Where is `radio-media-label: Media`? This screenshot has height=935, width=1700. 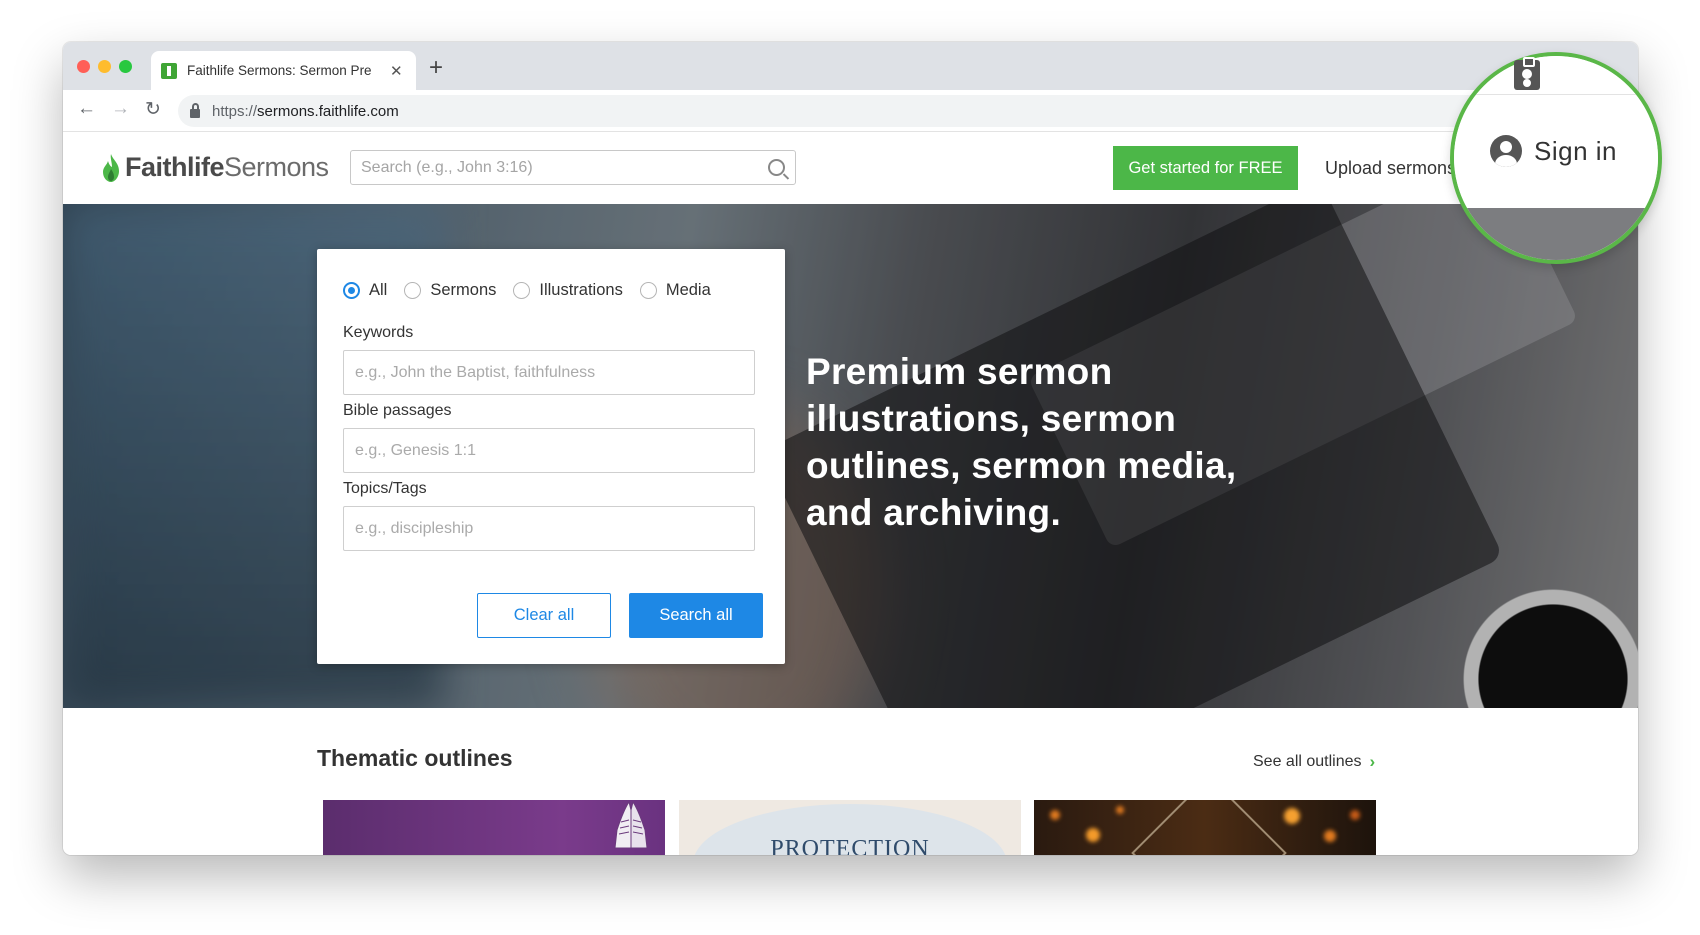
radio-media-label: Media is located at coordinates (688, 290).